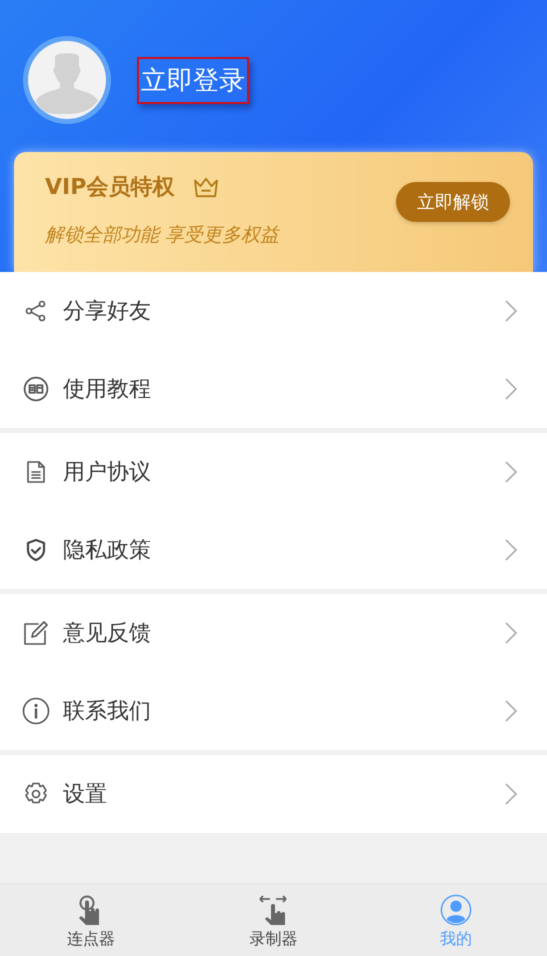  I want to click on profile-icon, so click(456, 910).